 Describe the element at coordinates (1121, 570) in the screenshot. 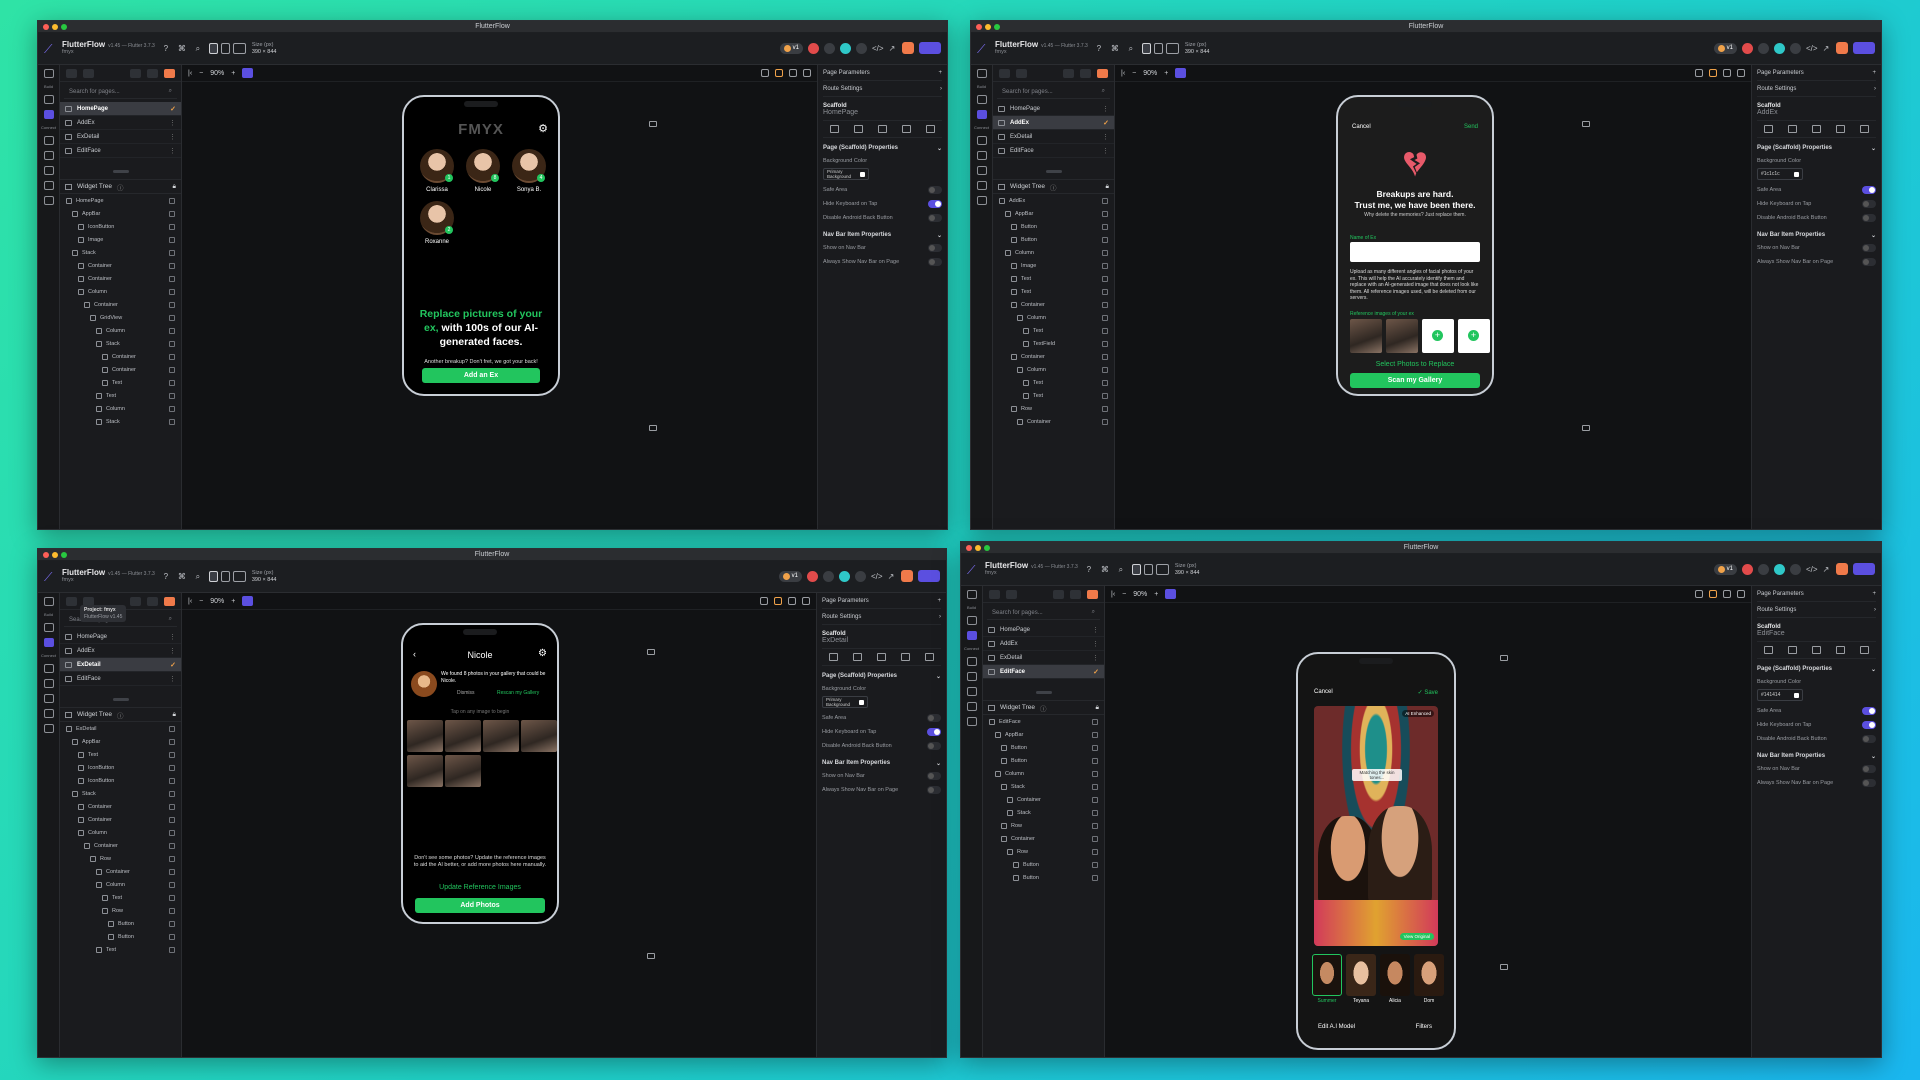

I see `search-icon: ⌕` at that location.